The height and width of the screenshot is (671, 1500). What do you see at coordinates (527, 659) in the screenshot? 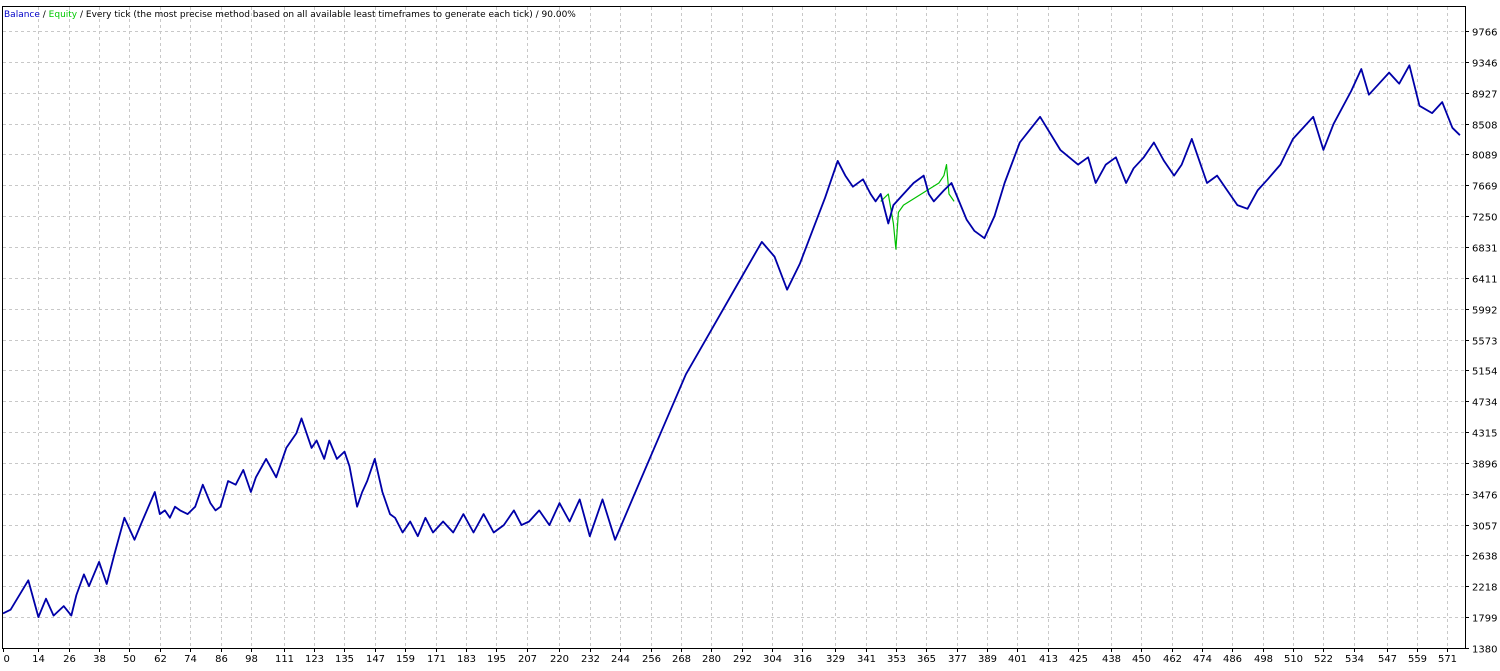
I see `x-tick-label: 207` at bounding box center [527, 659].